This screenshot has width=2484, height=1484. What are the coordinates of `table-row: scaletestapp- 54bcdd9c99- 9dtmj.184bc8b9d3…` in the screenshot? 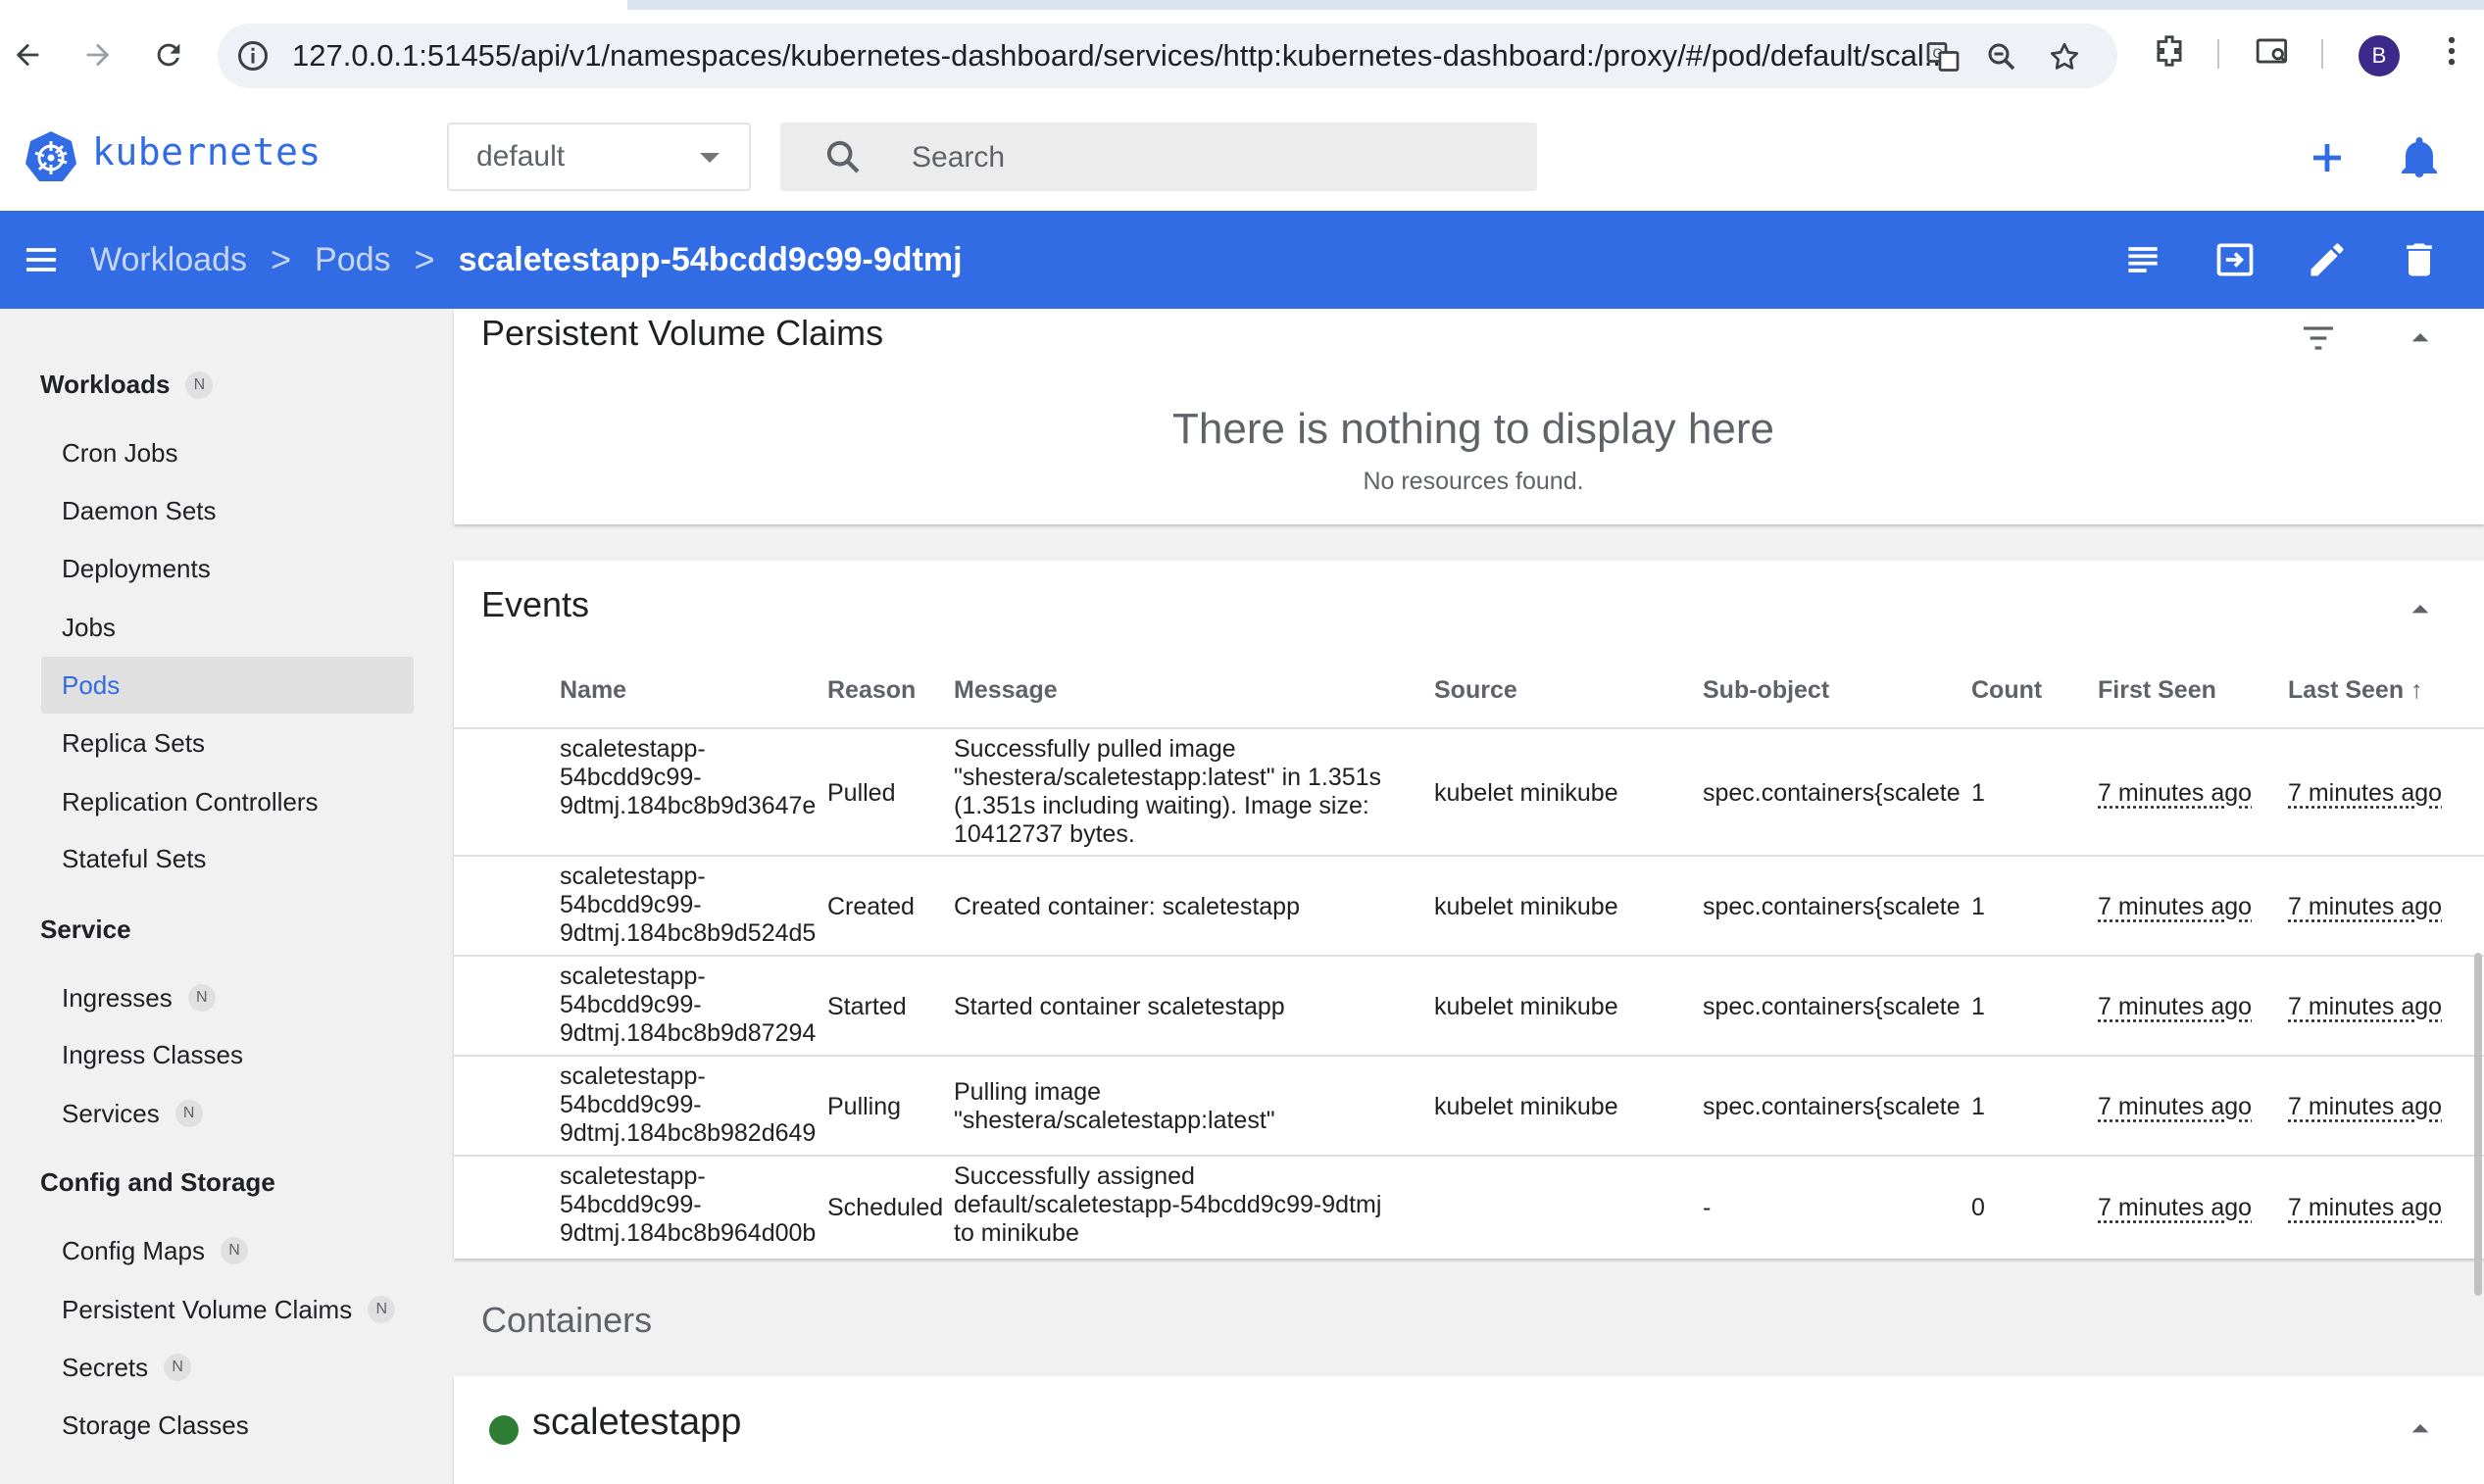 It's located at (1469, 792).